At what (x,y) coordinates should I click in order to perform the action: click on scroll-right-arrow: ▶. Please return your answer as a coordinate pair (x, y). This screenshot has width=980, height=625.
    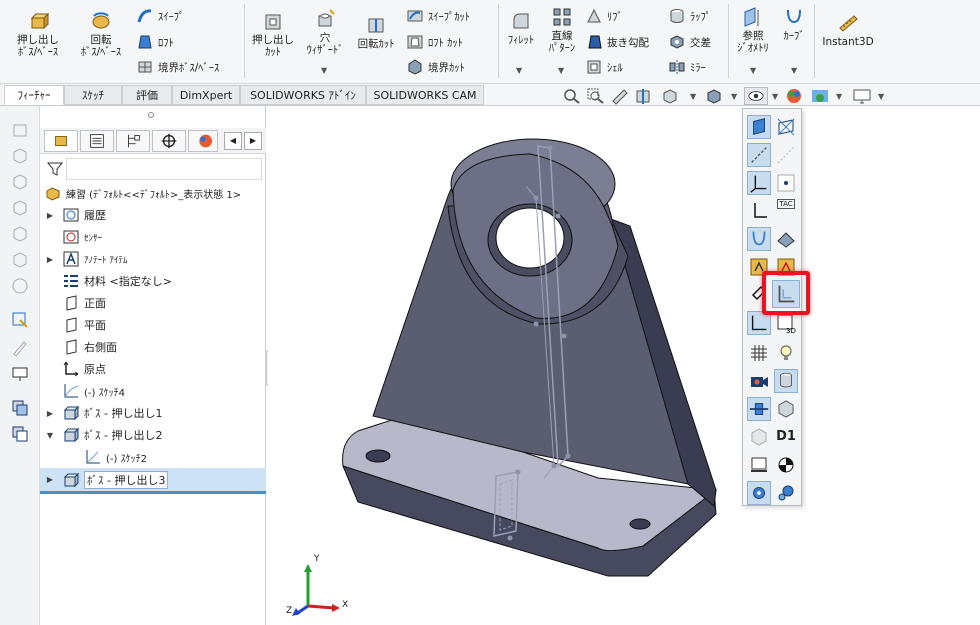
    Looking at the image, I should click on (253, 141).